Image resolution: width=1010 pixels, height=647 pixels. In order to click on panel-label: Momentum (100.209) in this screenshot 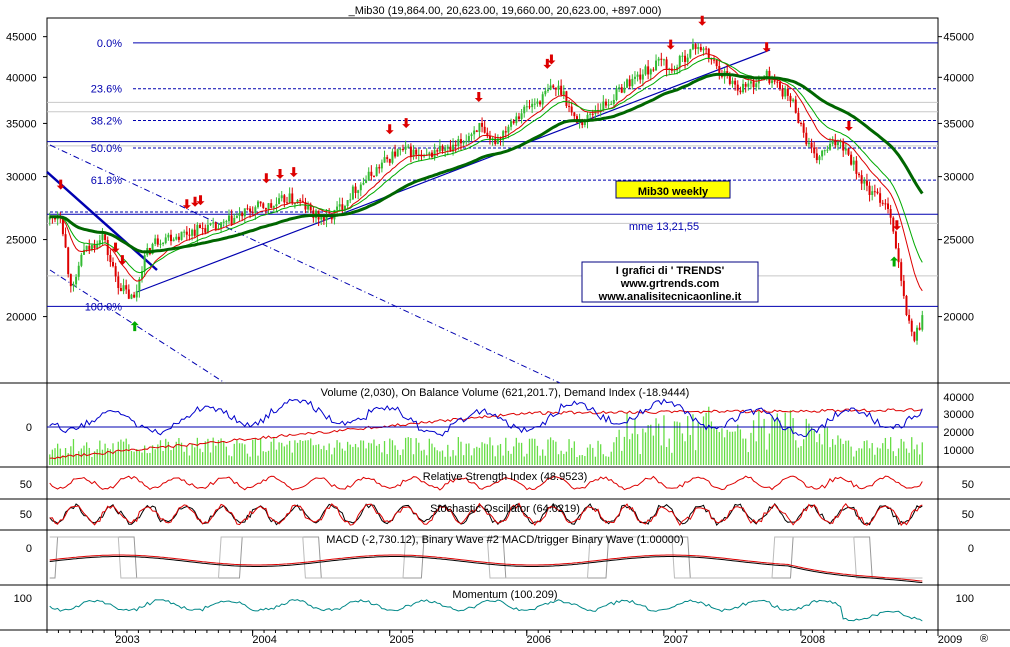, I will do `click(504, 595)`.